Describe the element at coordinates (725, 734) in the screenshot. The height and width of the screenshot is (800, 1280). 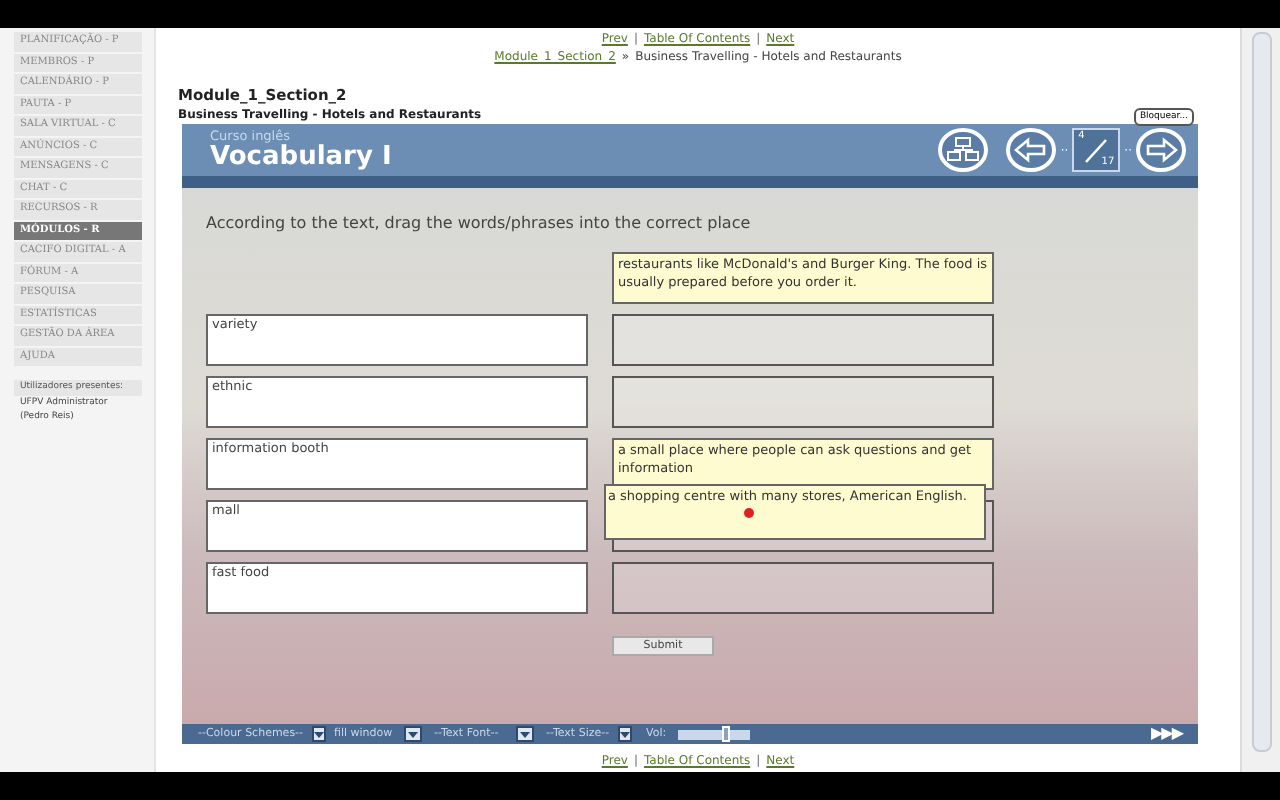
I see `volume-thumb` at that location.